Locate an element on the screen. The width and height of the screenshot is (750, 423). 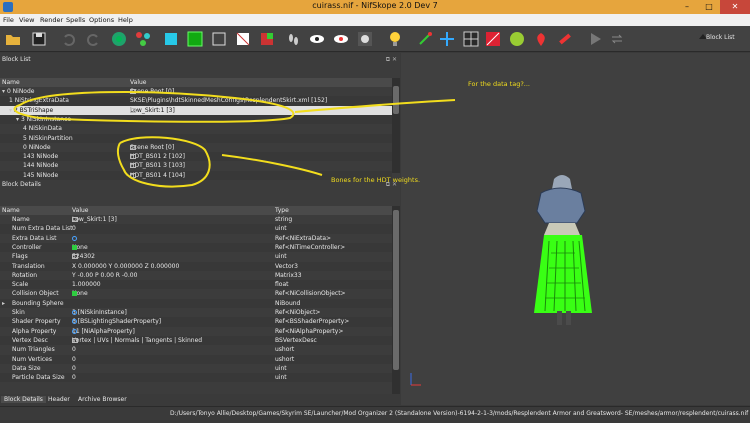
block-list-row: ▾ 0 NiNode Scene Root [0] is located at coordinates (196, 91).